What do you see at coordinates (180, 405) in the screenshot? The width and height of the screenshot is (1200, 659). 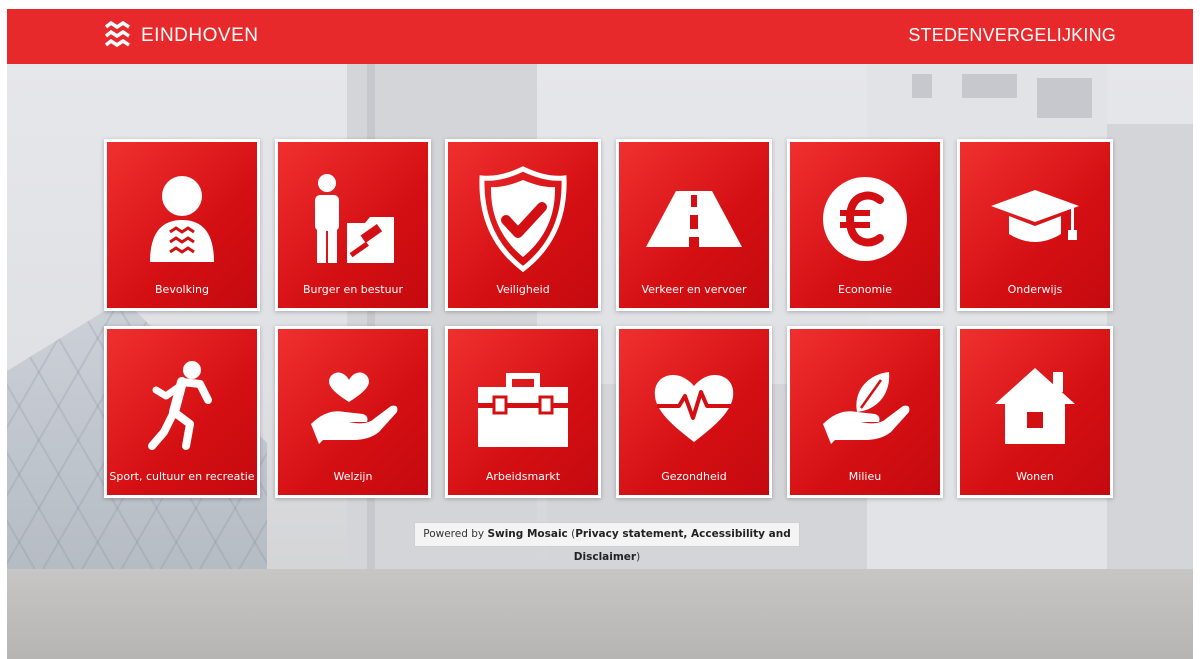 I see `runner-icon` at bounding box center [180, 405].